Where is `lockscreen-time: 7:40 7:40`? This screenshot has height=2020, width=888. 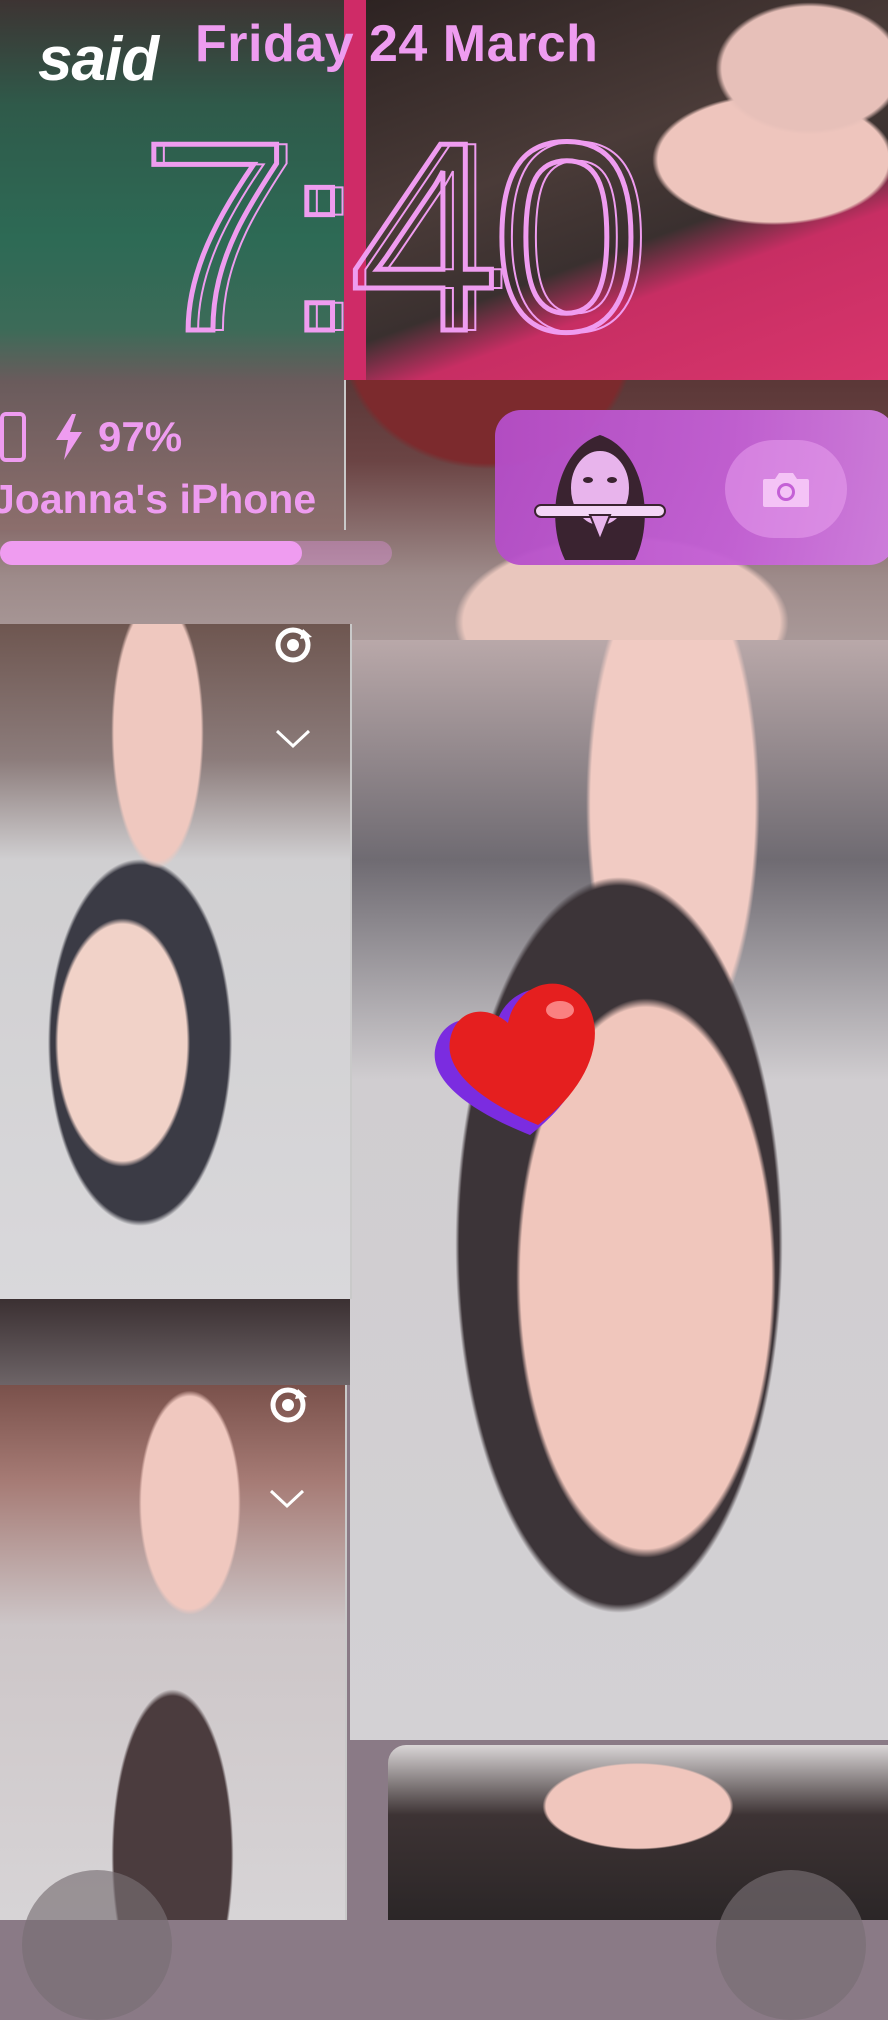 lockscreen-time: 7:40 7:40 is located at coordinates (397, 230).